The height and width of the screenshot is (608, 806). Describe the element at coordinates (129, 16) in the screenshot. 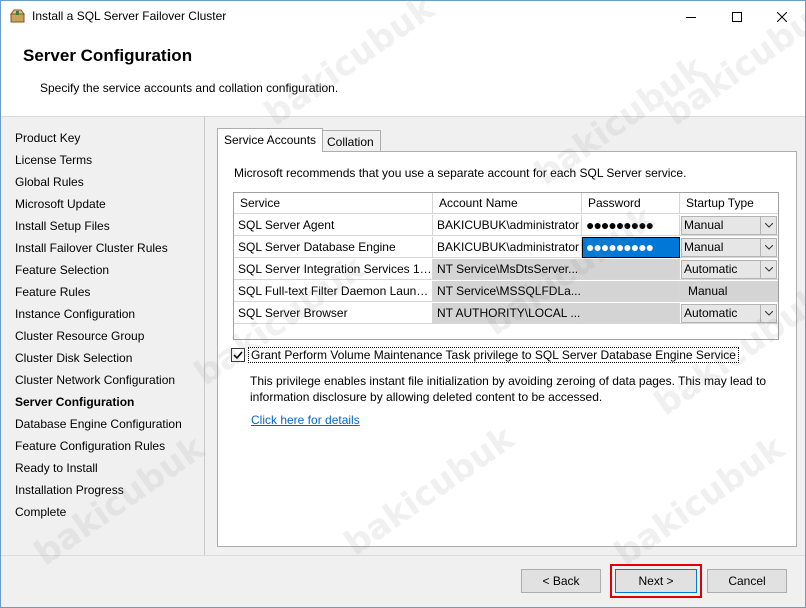

I see `window-title: Install a SQL Server Failover Cluster` at that location.